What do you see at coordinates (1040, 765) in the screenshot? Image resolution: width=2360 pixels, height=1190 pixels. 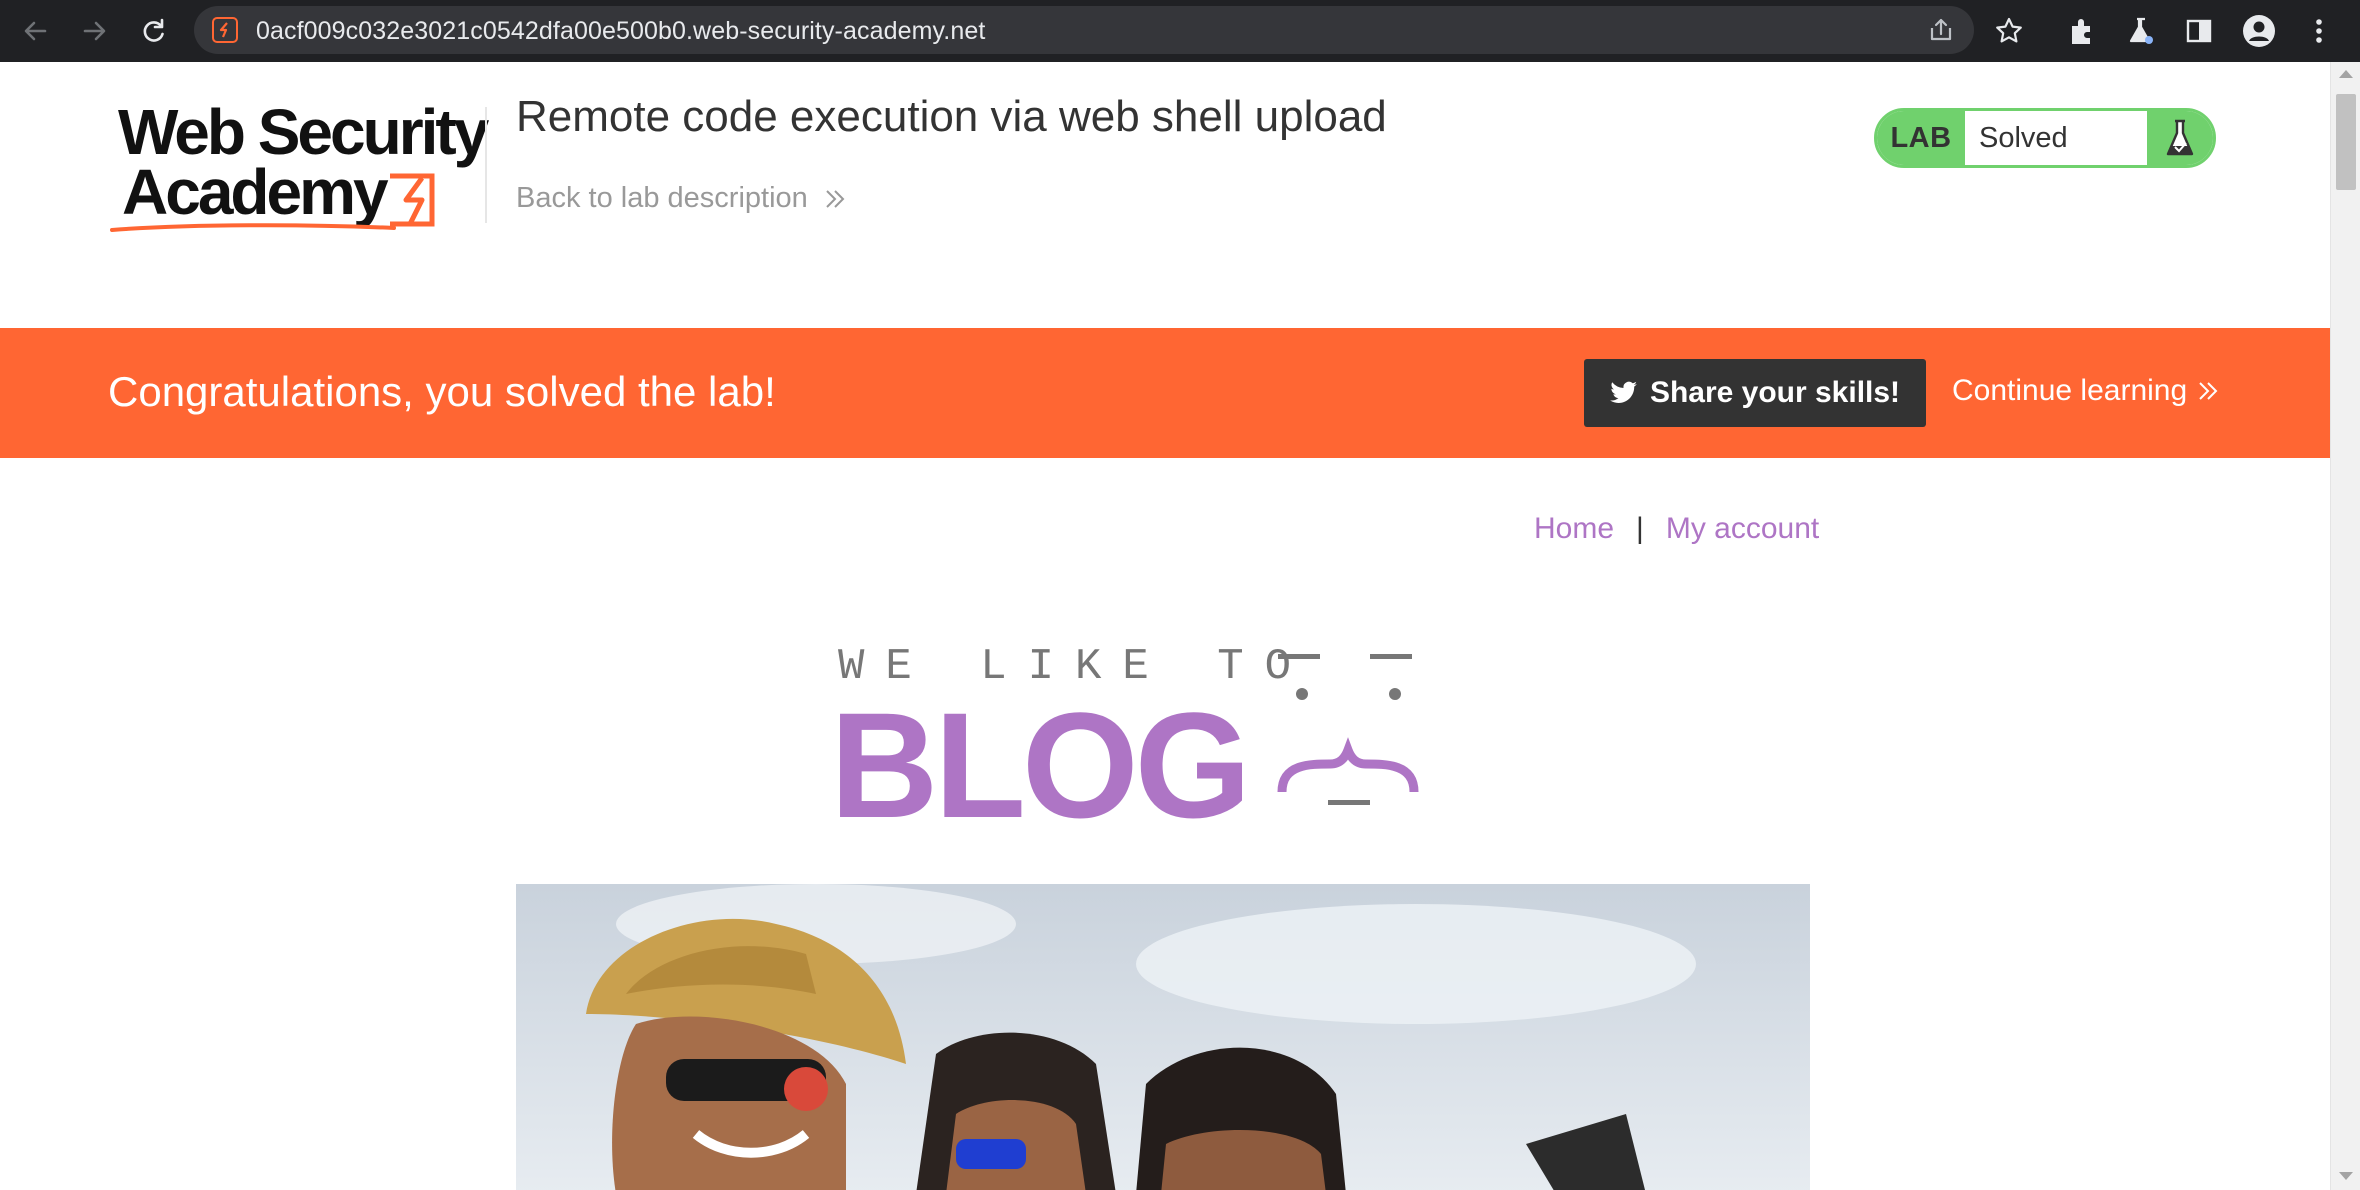 I see `blog-logo-word: BLOG` at bounding box center [1040, 765].